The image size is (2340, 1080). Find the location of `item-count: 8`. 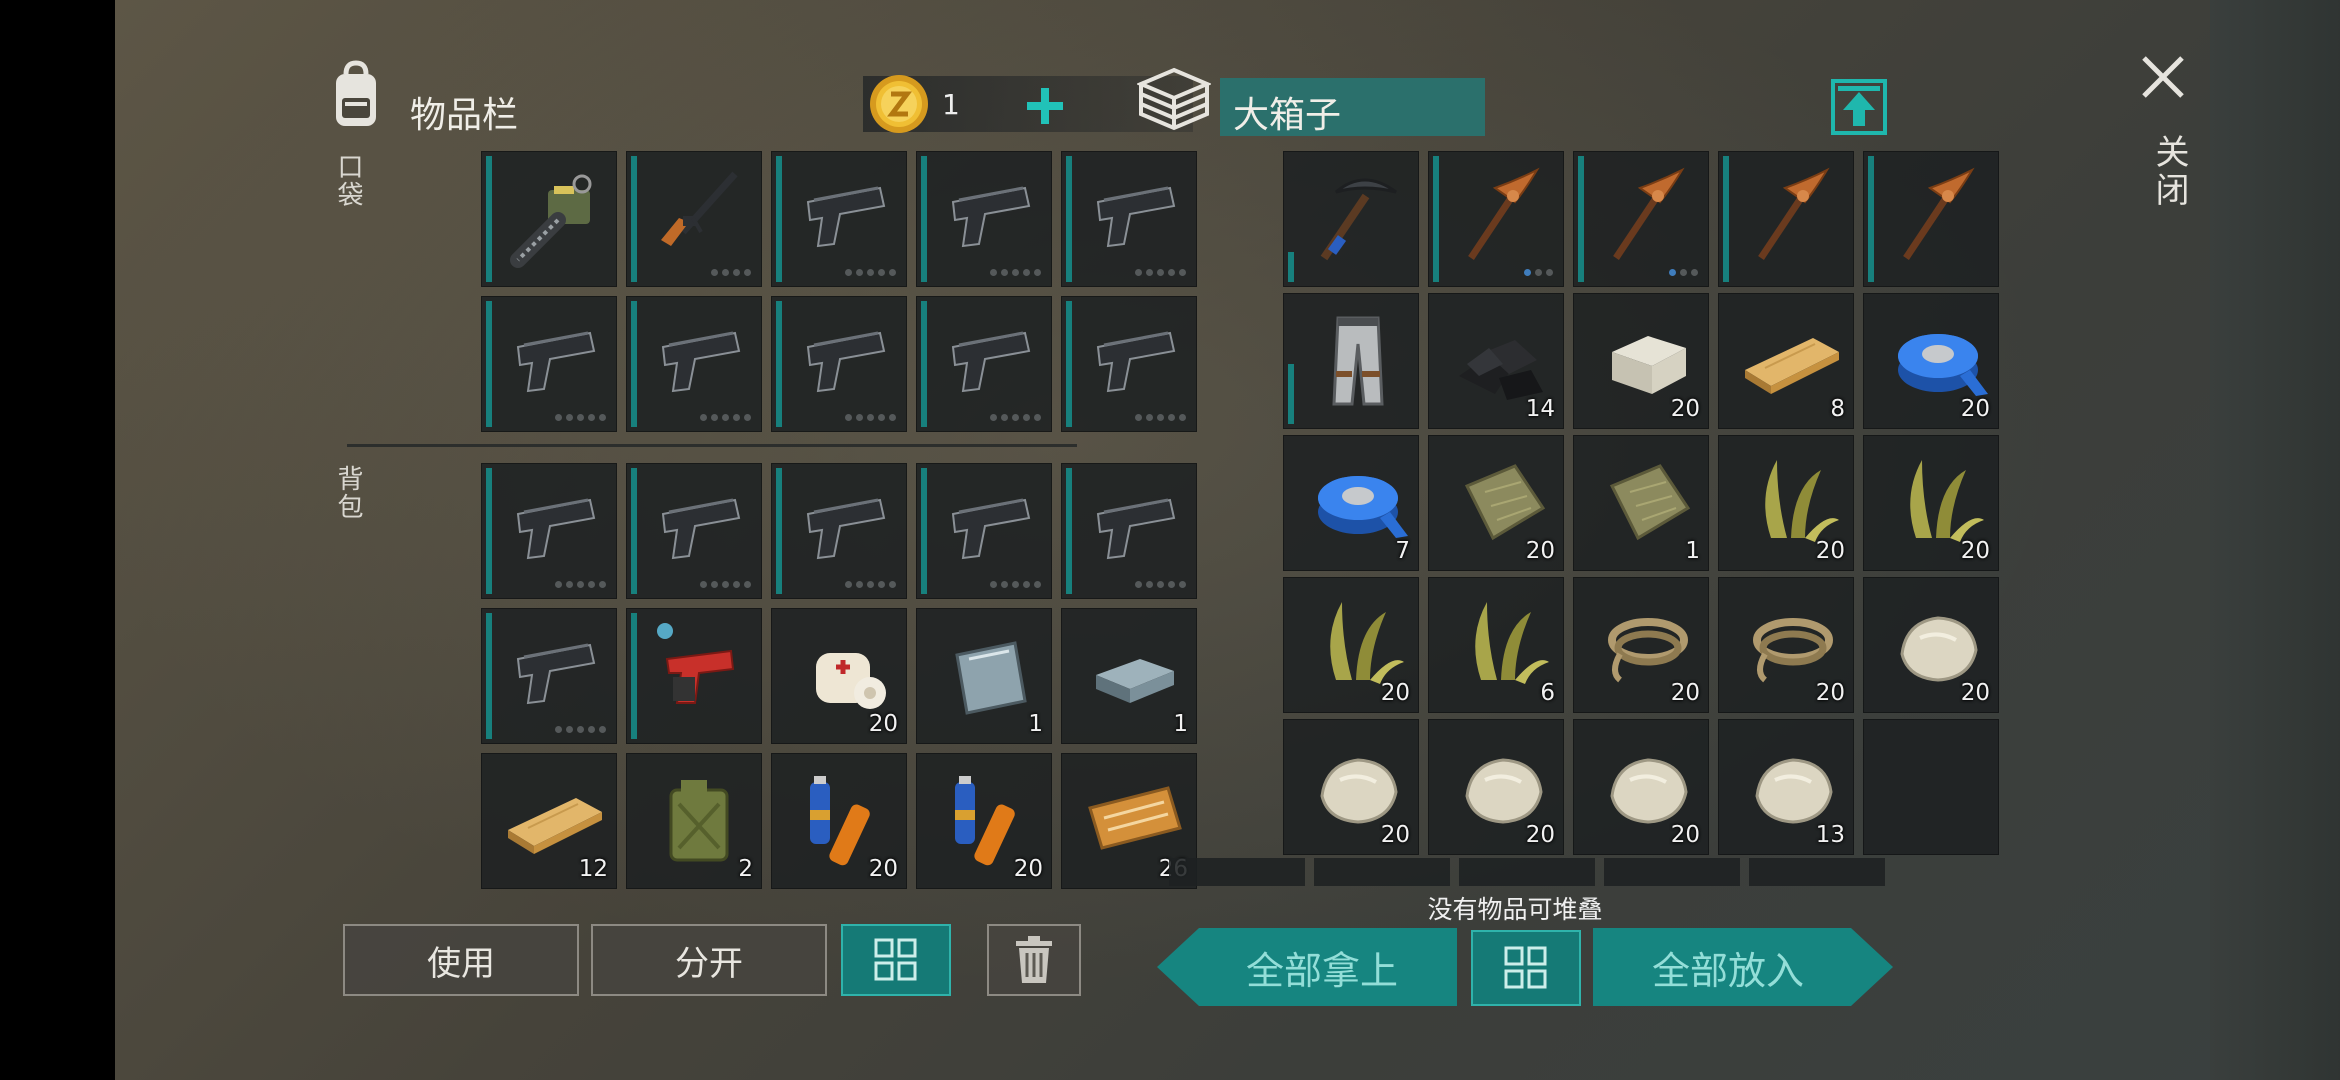

item-count: 8 is located at coordinates (1837, 409).